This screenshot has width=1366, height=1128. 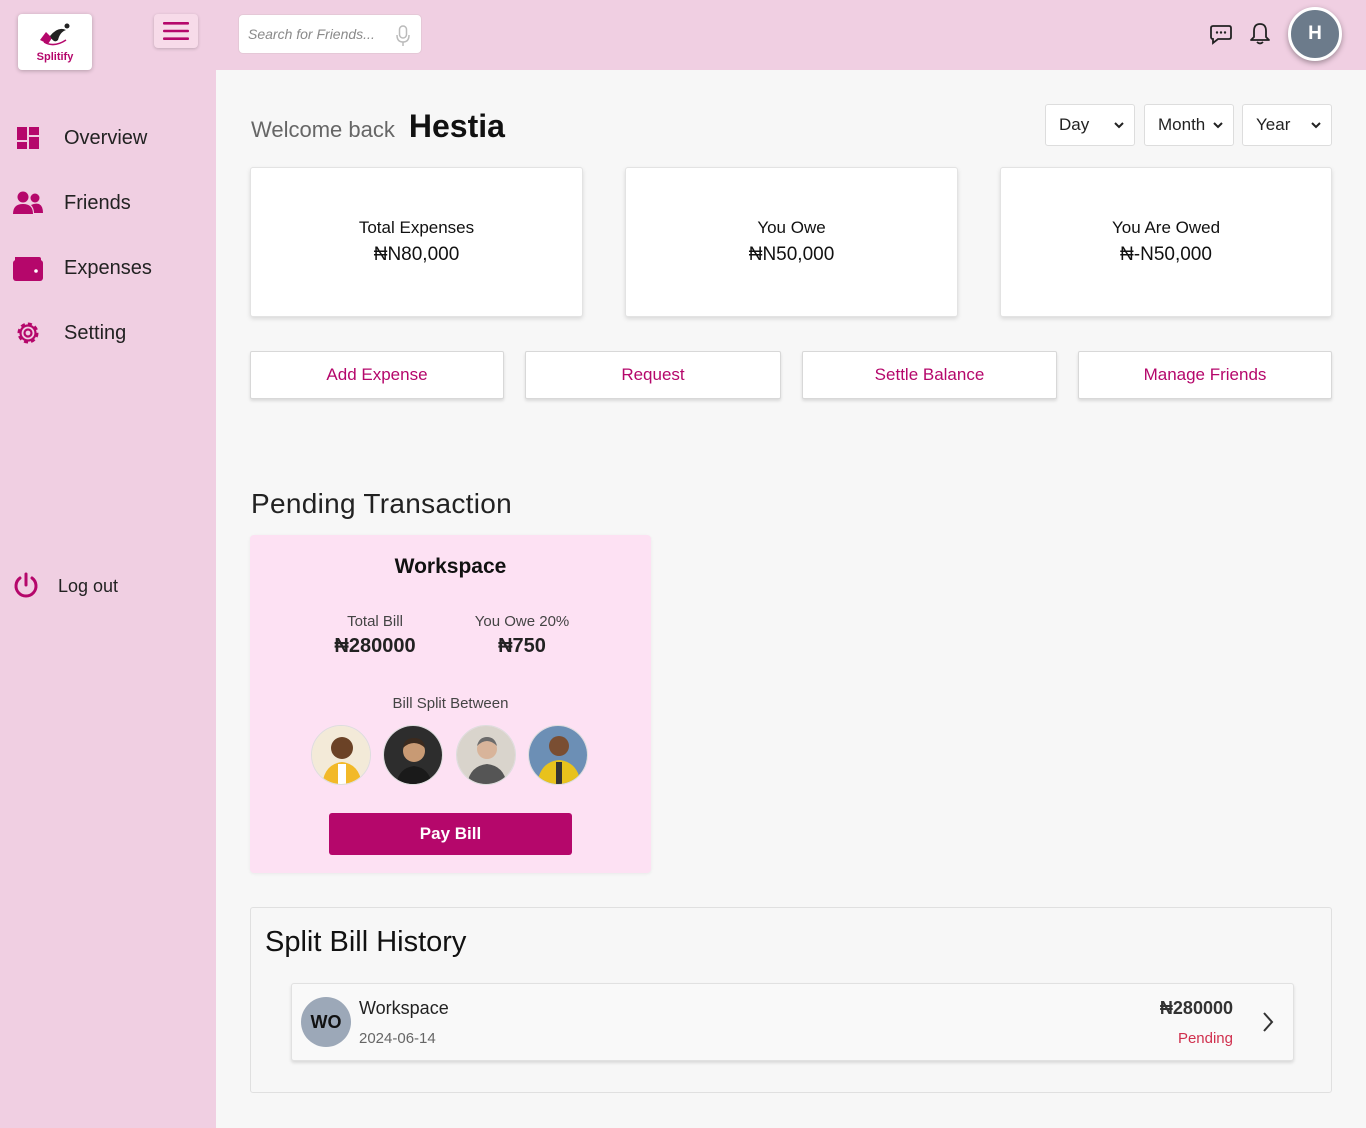 I want to click on topbar: H, so click(x=791, y=35).